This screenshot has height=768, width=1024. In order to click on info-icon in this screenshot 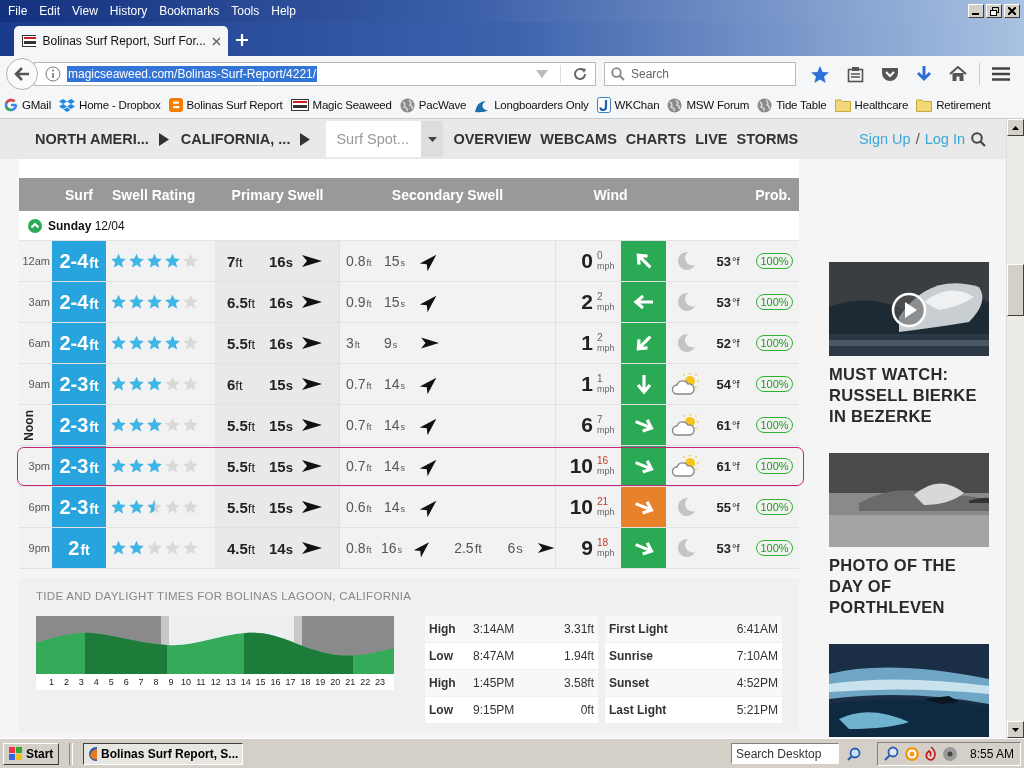, I will do `click(53, 74)`.